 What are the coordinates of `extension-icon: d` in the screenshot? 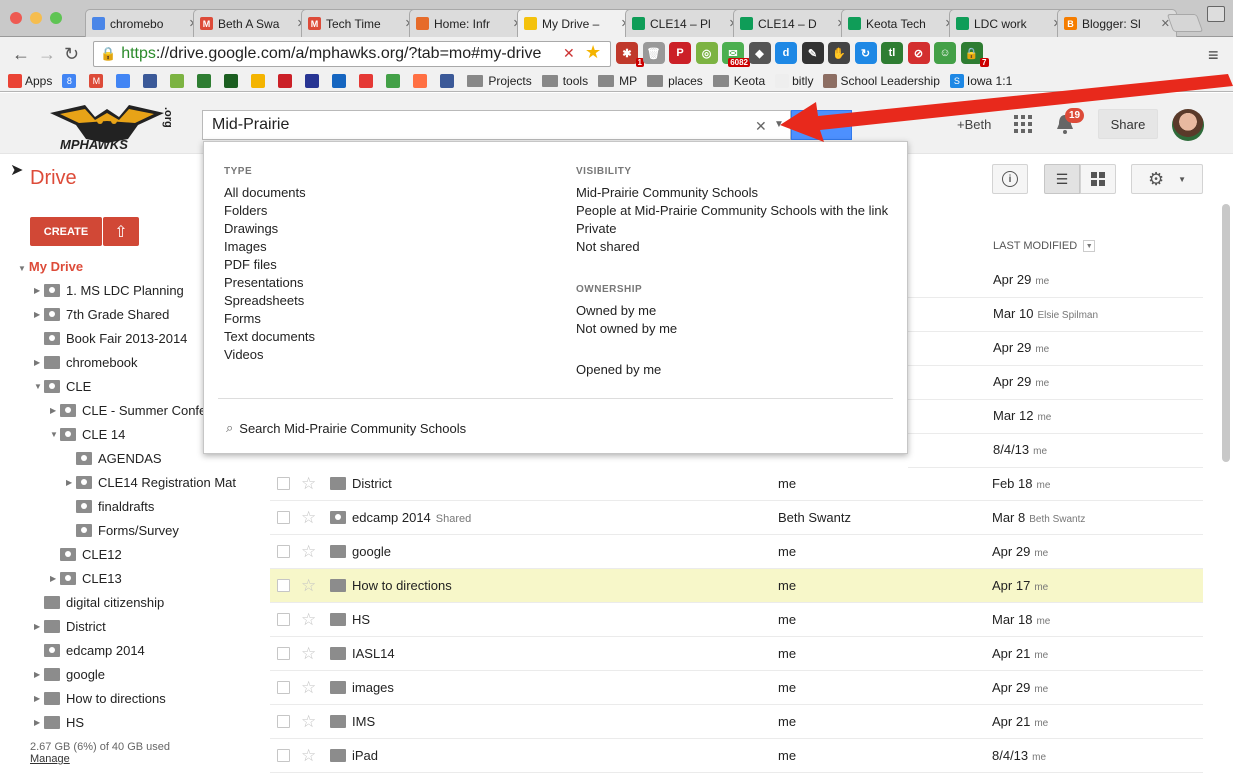 It's located at (786, 53).